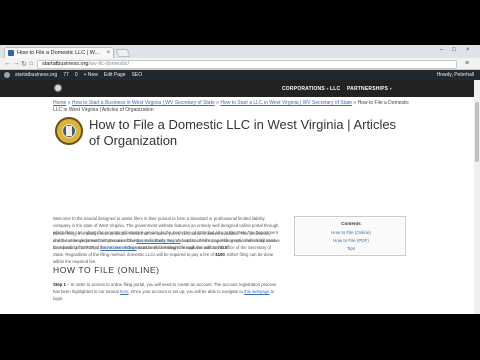  I want to click on tutorial-here-link: here, so click(124, 291).